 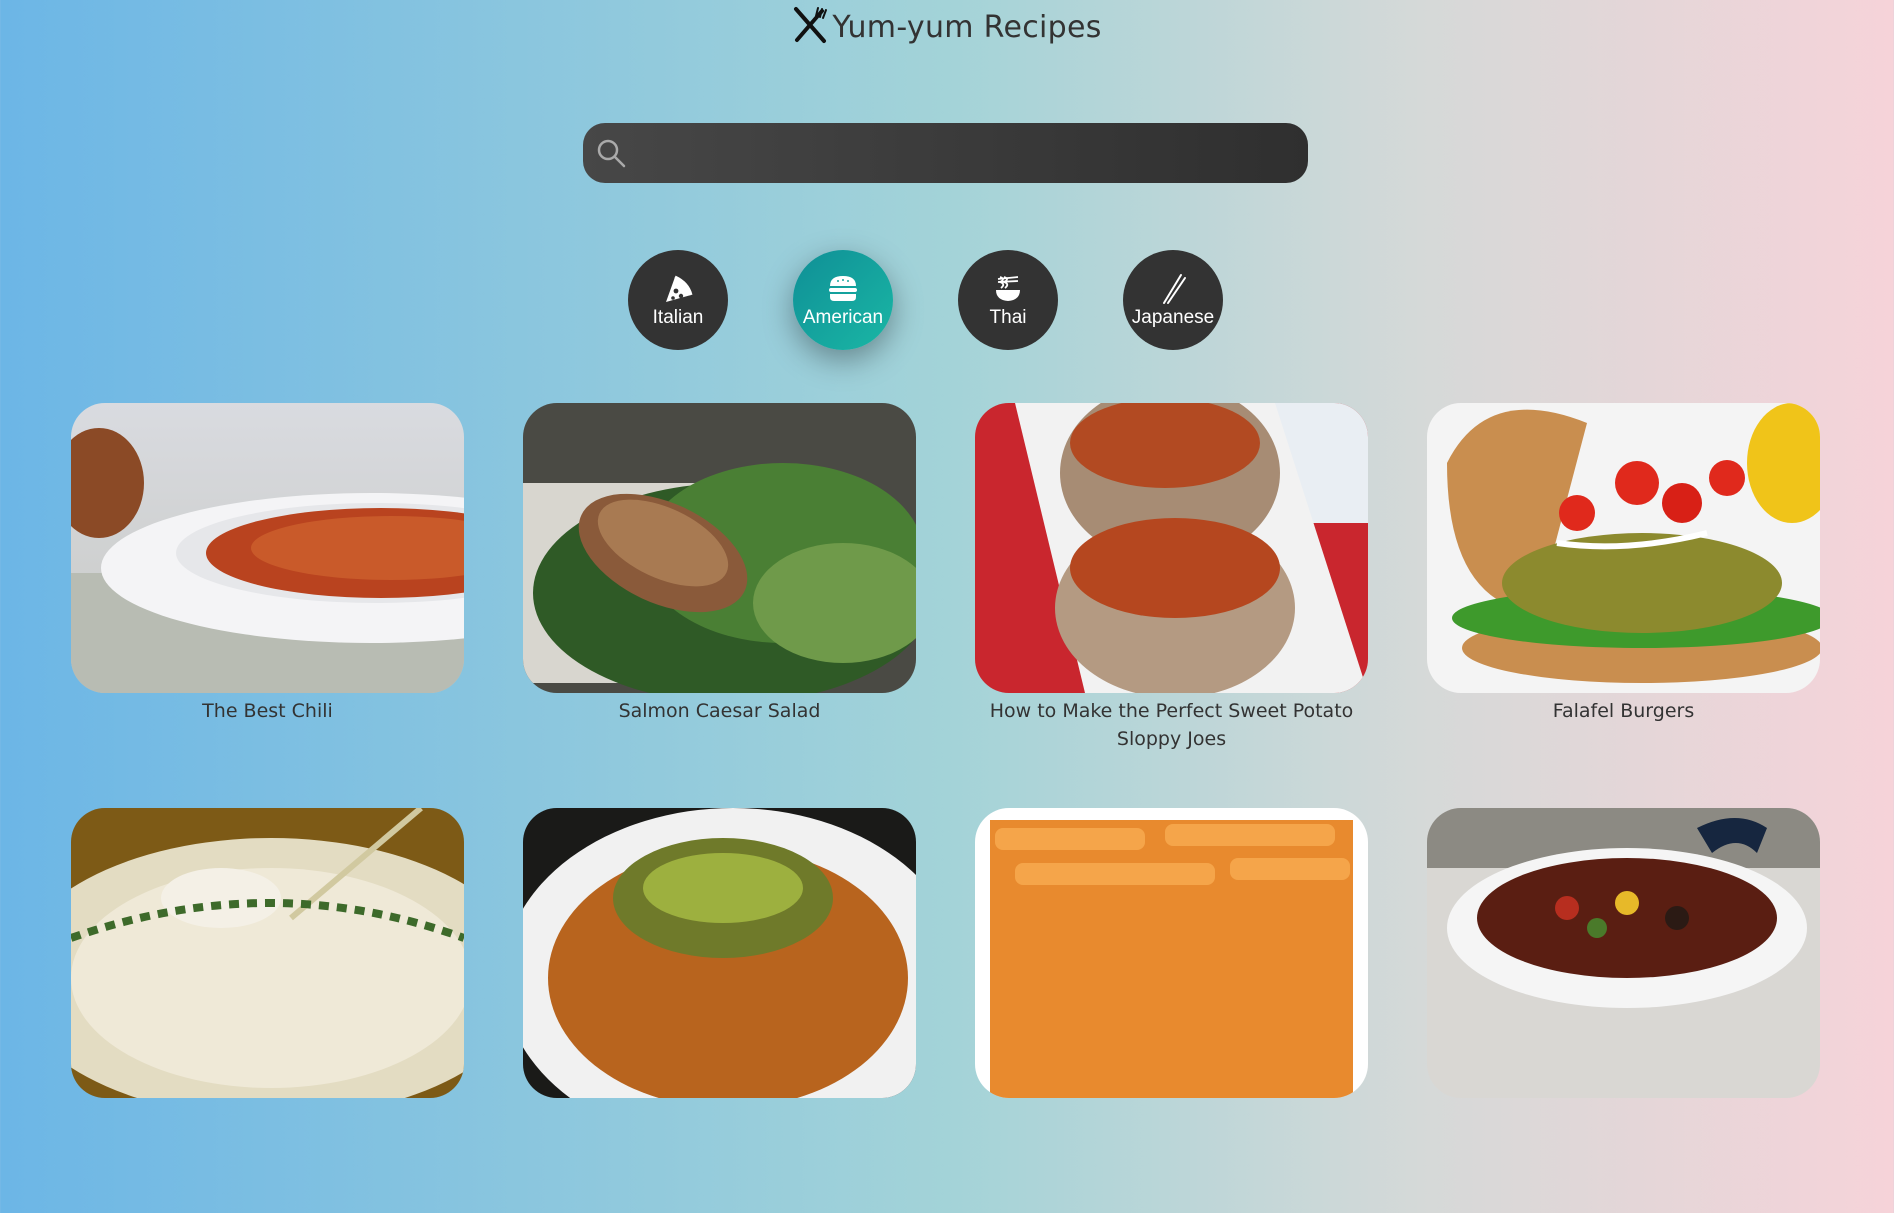 What do you see at coordinates (967, 27) in the screenshot?
I see `app-title: Yum-yum Recipes` at bounding box center [967, 27].